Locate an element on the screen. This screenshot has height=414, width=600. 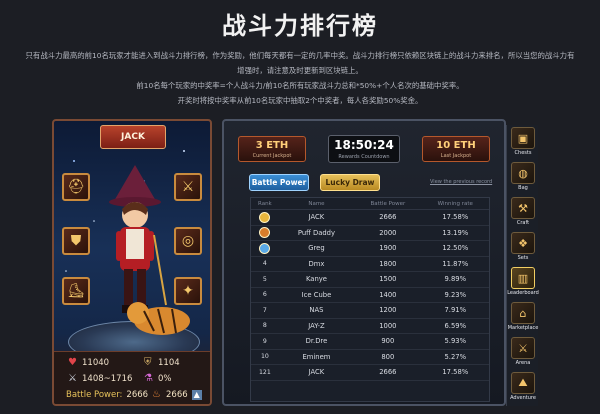
previous-record-link: View the previous record is located at coordinates (461, 182).